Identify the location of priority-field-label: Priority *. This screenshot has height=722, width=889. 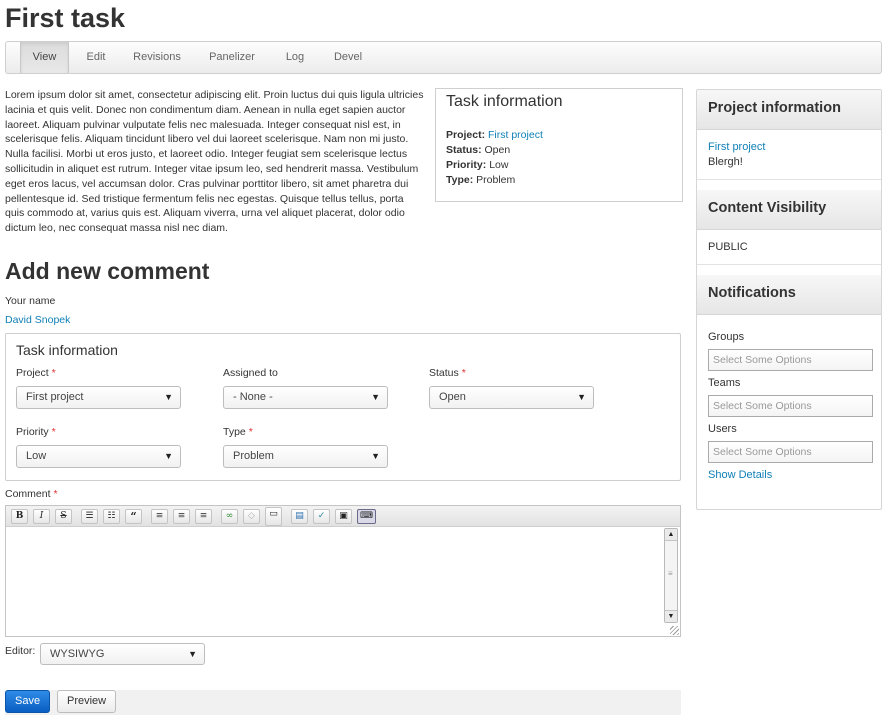
(36, 432).